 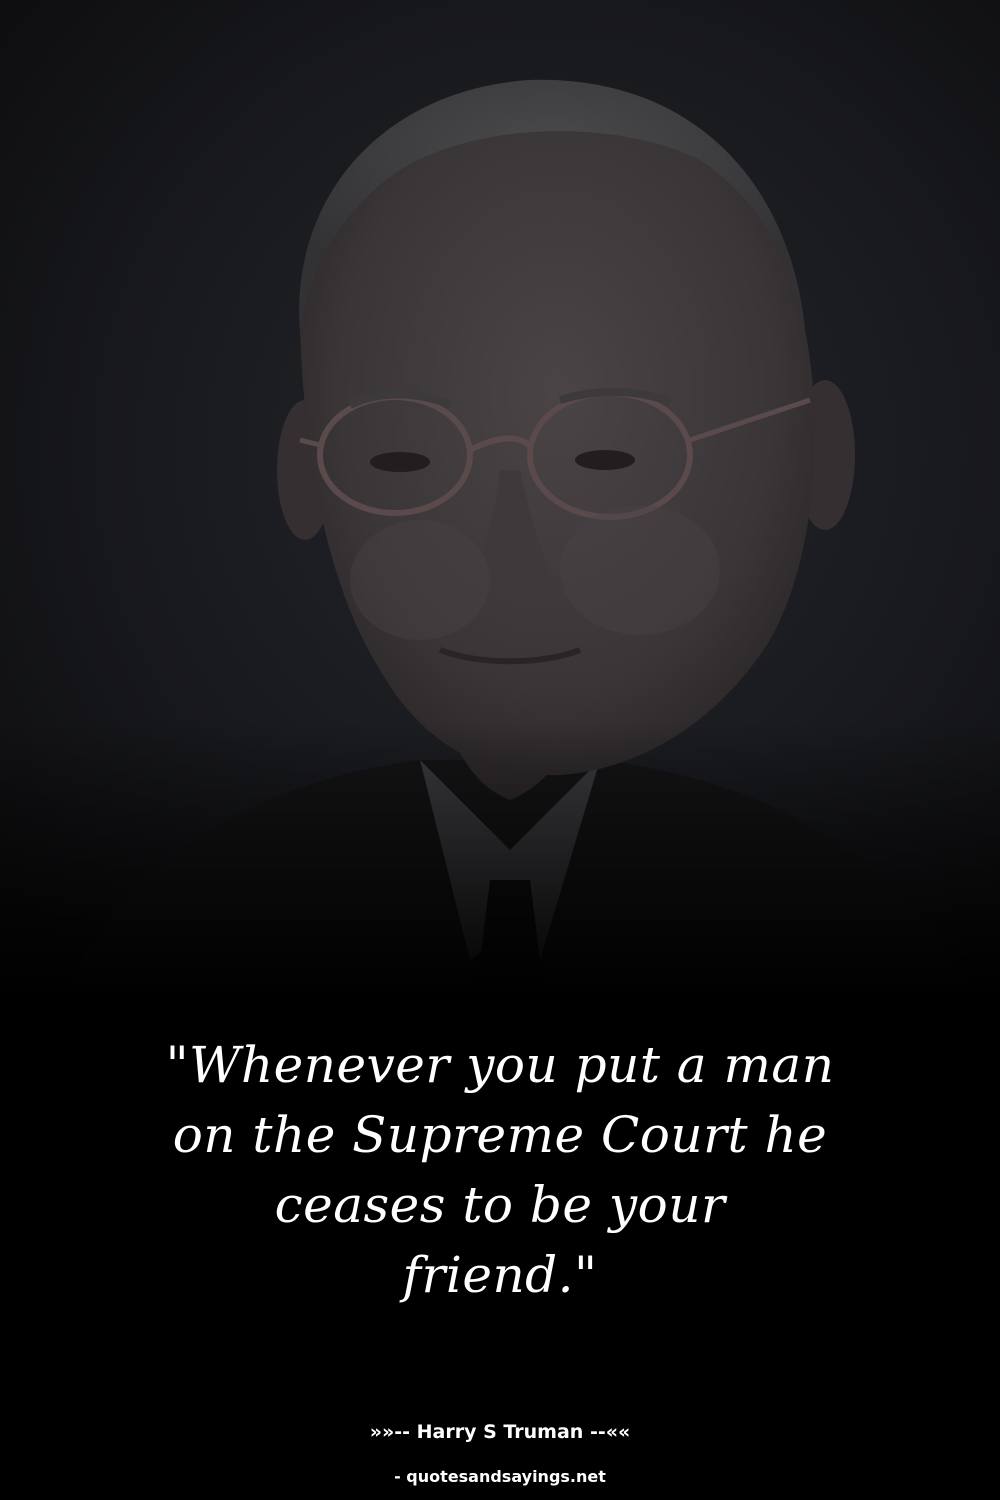 I want to click on quote-line: ceases to be your, so click(x=500, y=1205).